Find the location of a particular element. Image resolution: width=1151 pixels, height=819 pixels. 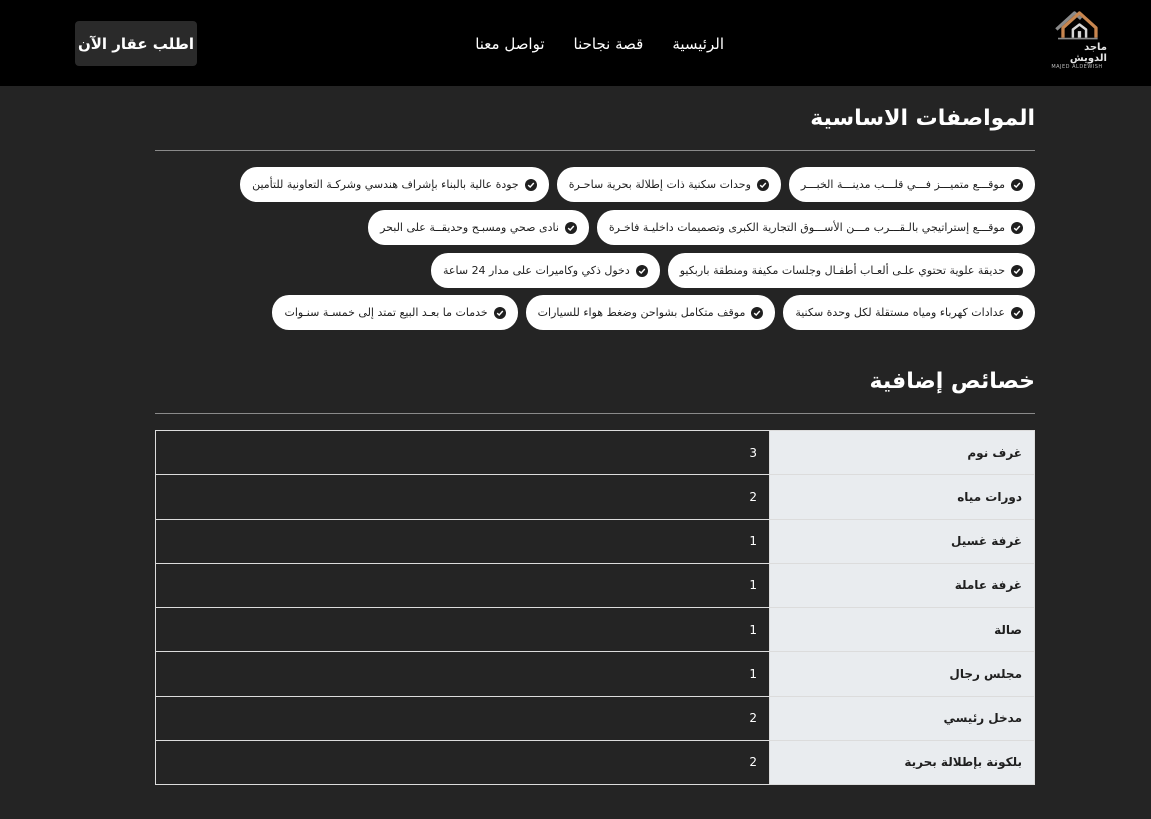

spec-label: صالة is located at coordinates (902, 629).